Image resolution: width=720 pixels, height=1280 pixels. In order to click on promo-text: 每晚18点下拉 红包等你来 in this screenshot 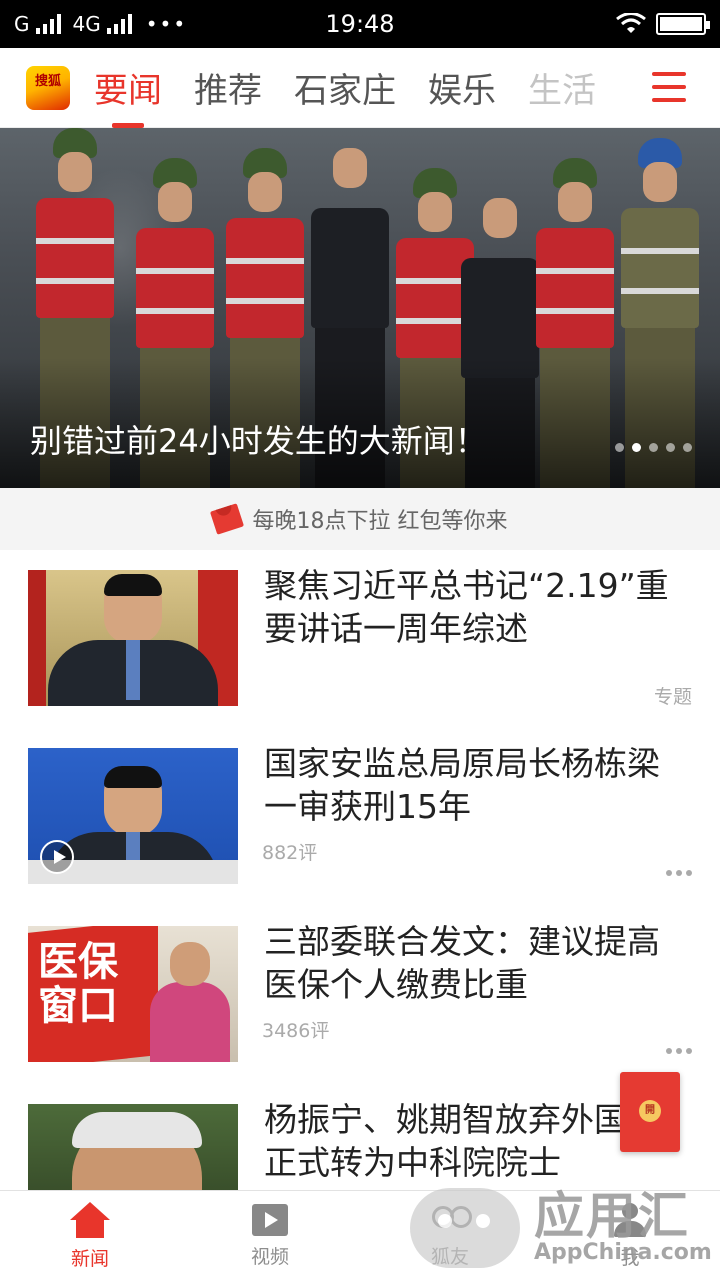, I will do `click(380, 521)`.